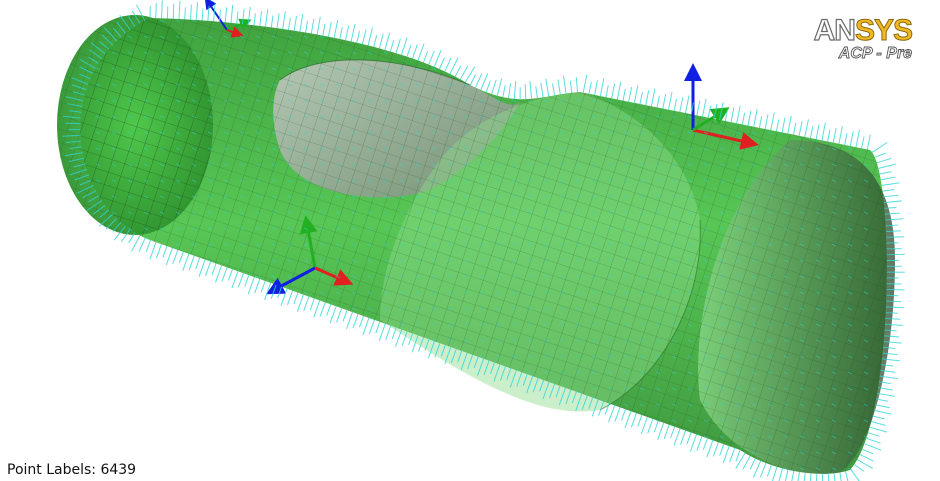 The height and width of the screenshot is (481, 940). I want to click on point-labels-status: Point Labels: 6439, so click(72, 470).